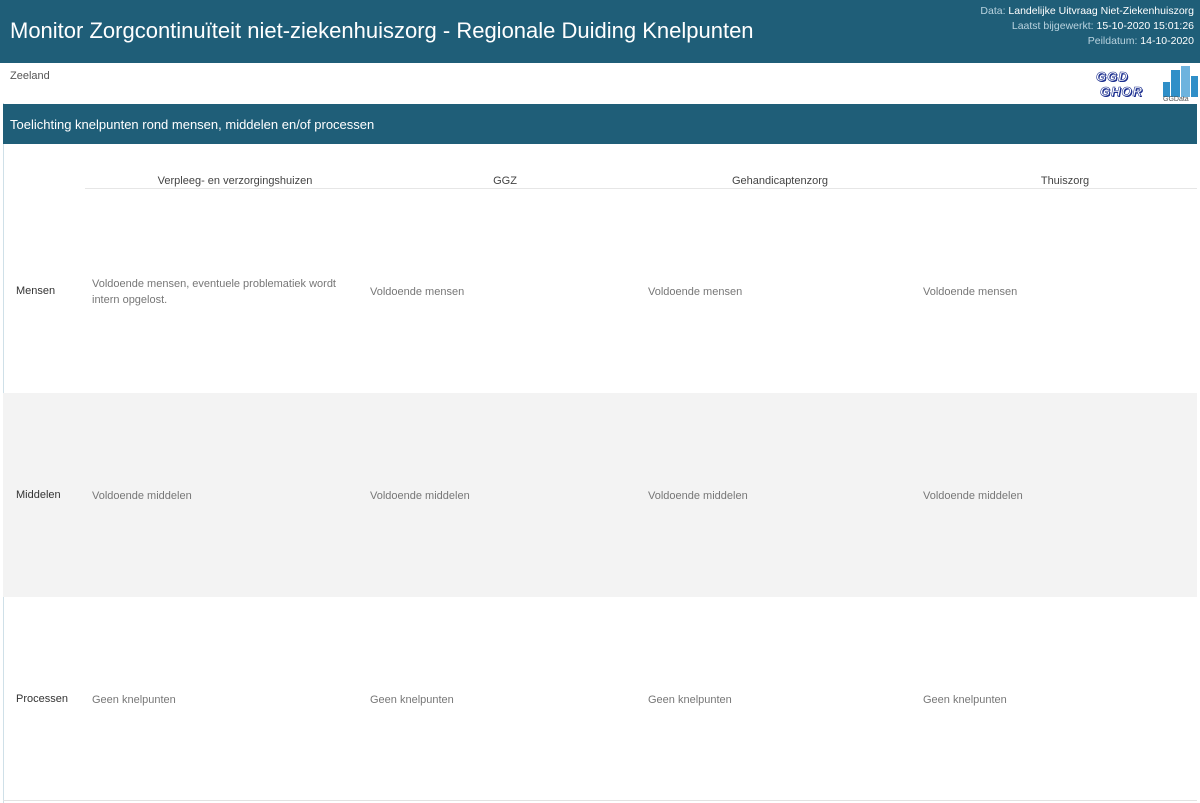  What do you see at coordinates (1121, 92) in the screenshot?
I see `ghor-logo-text: GHOR` at bounding box center [1121, 92].